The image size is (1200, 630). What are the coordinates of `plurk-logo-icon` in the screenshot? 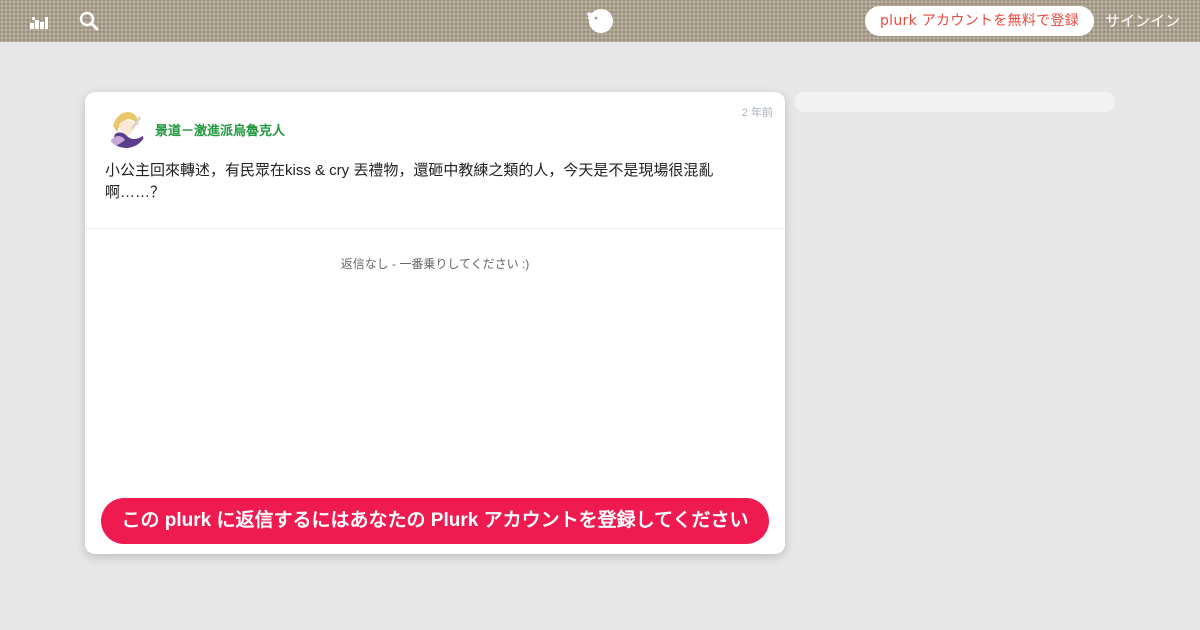 It's located at (600, 21).